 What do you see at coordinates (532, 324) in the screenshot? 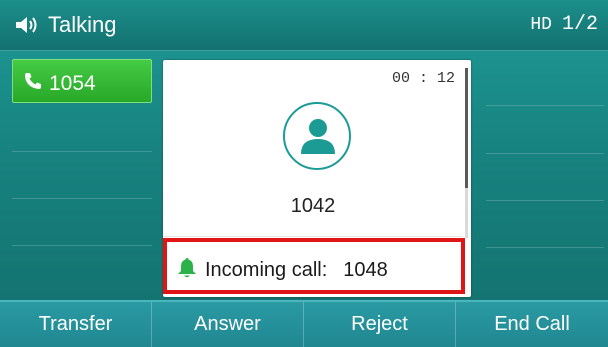
I see `end-call-button: End Call` at bounding box center [532, 324].